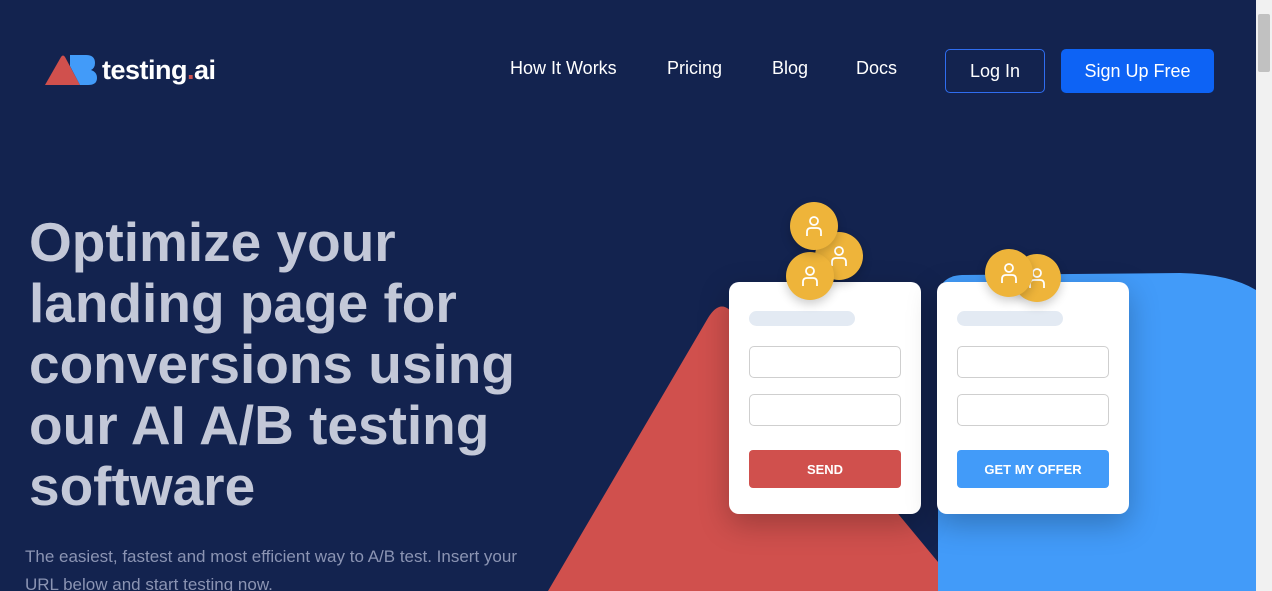  I want to click on nav-blog: Blog, so click(790, 68).